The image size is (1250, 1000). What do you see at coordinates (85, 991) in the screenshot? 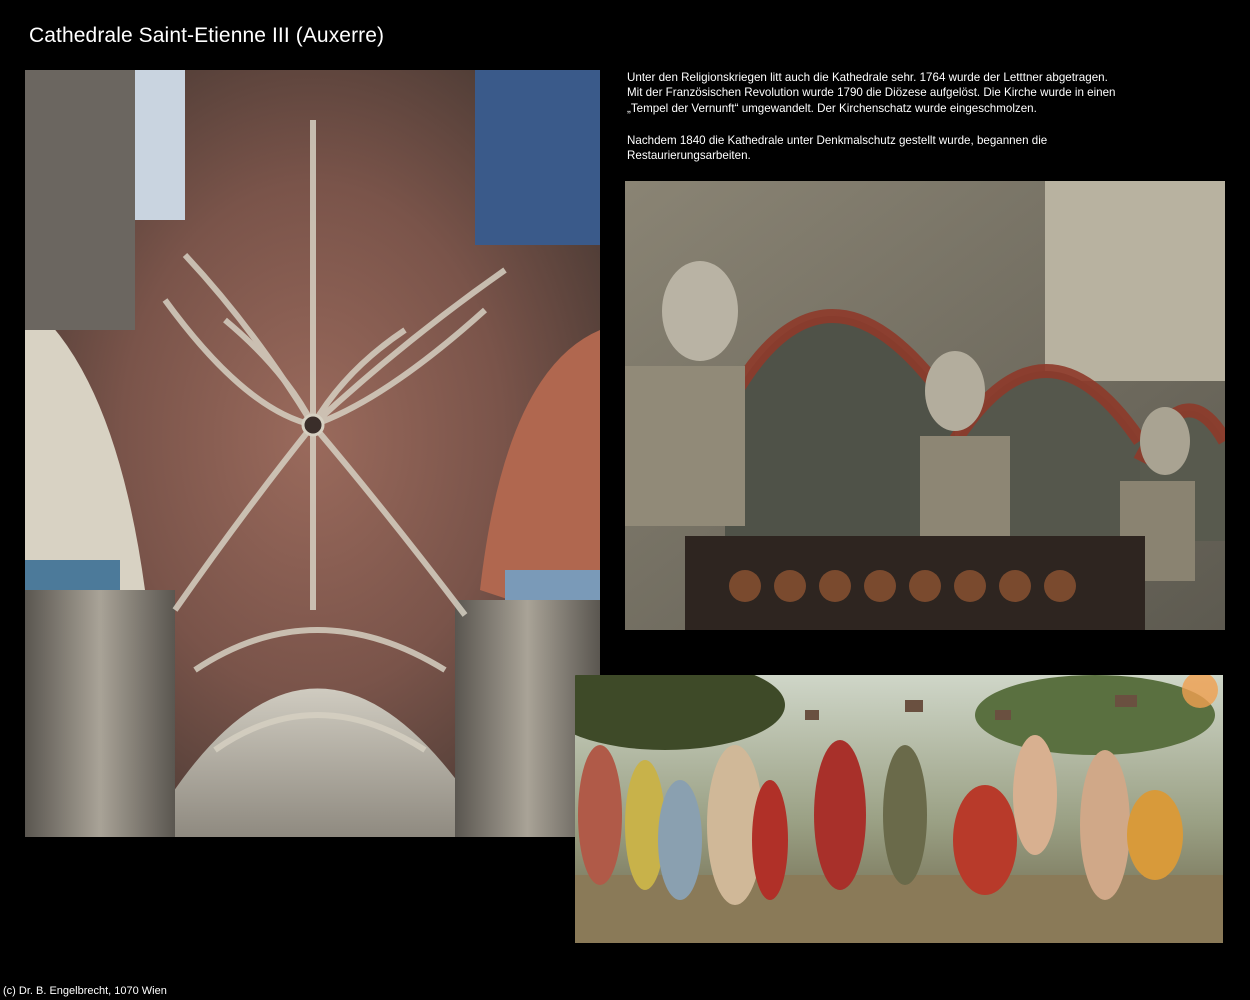
I see `copyright-footer: (c) Dr. B. Engelbrecht, 1070 Wien` at bounding box center [85, 991].